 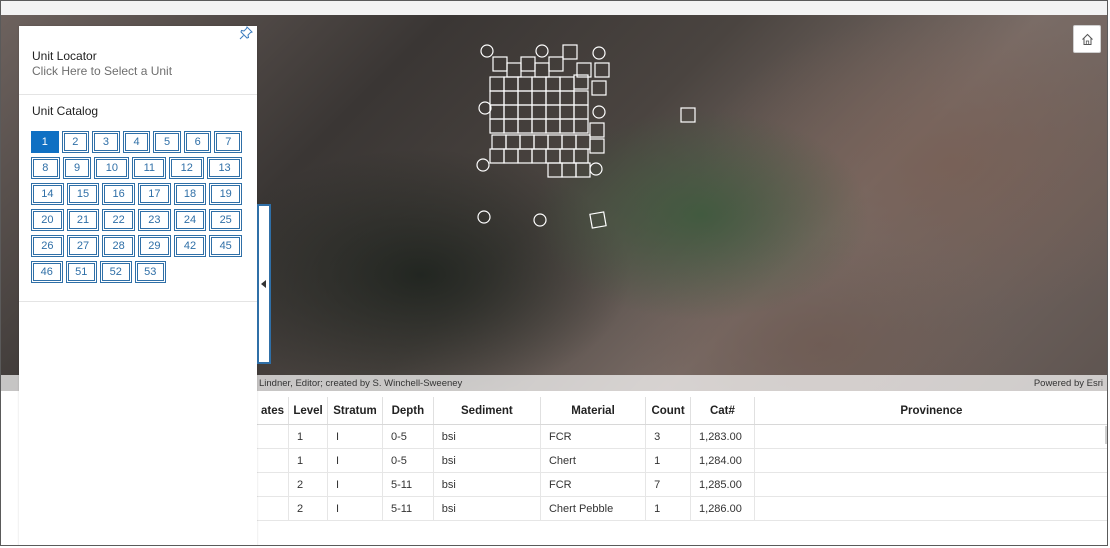 I want to click on table-cell: 5-11, so click(x=408, y=484).